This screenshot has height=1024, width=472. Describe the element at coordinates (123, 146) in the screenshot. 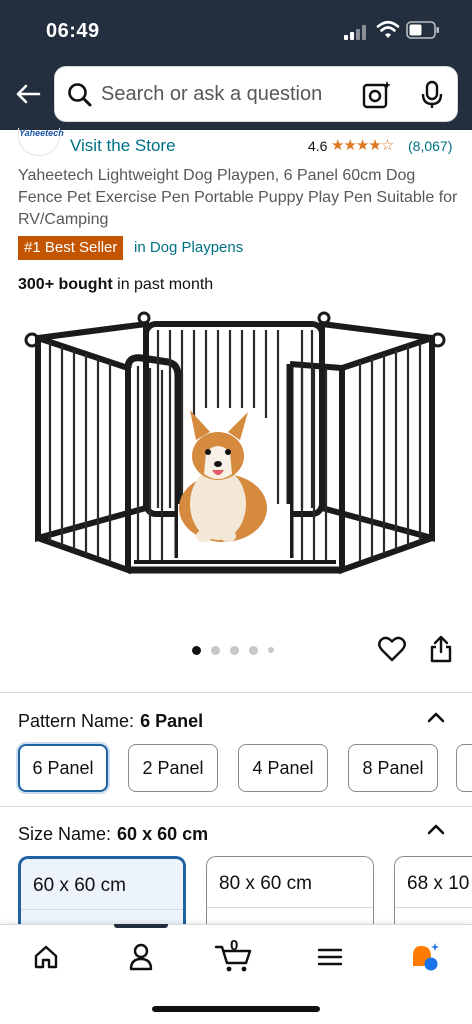

I see `visit-store-link: Visit the Store` at that location.